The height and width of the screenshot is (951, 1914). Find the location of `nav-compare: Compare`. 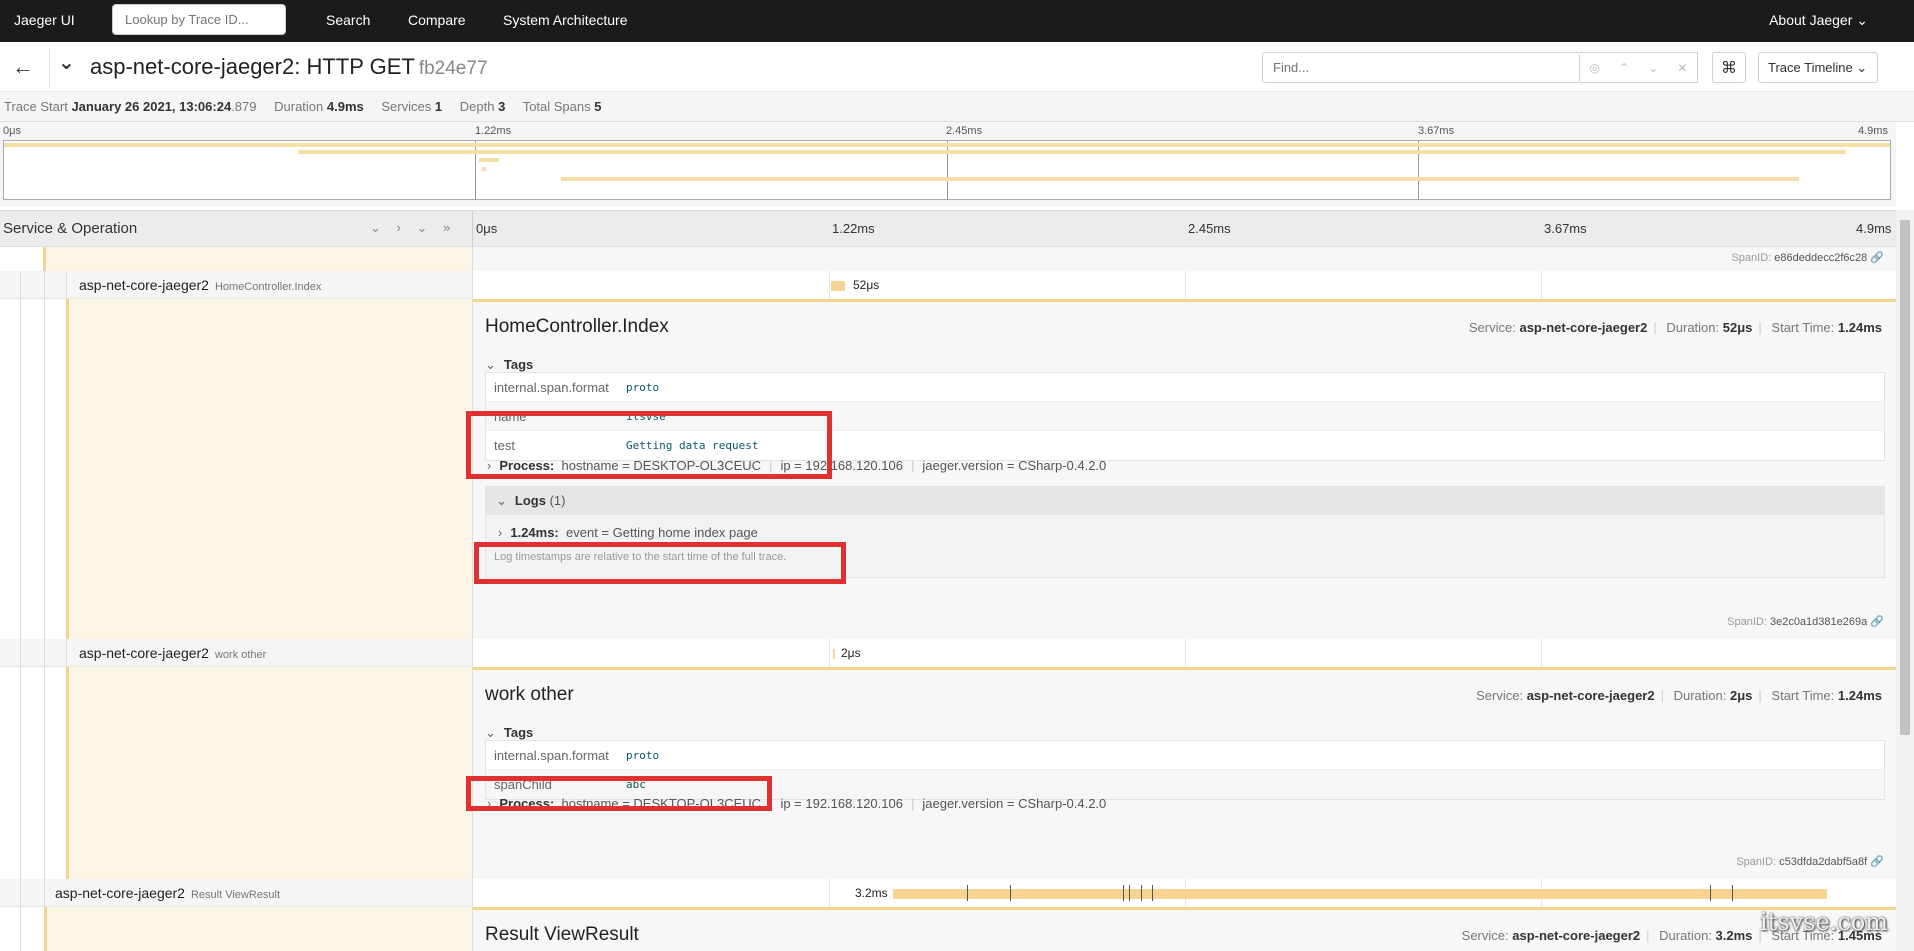

nav-compare: Compare is located at coordinates (437, 20).